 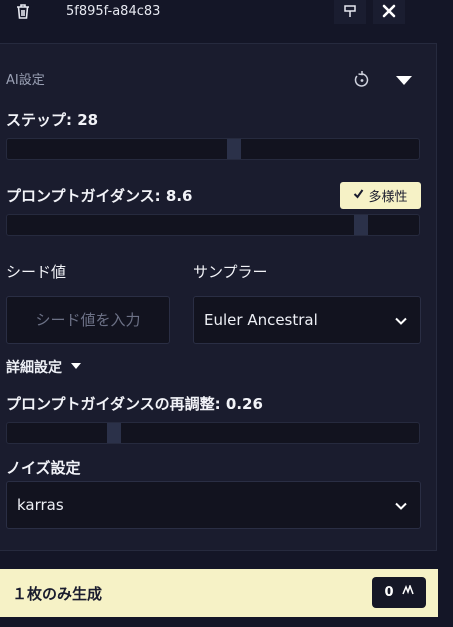 I want to click on guidance-value: 8.6, so click(x=179, y=196).